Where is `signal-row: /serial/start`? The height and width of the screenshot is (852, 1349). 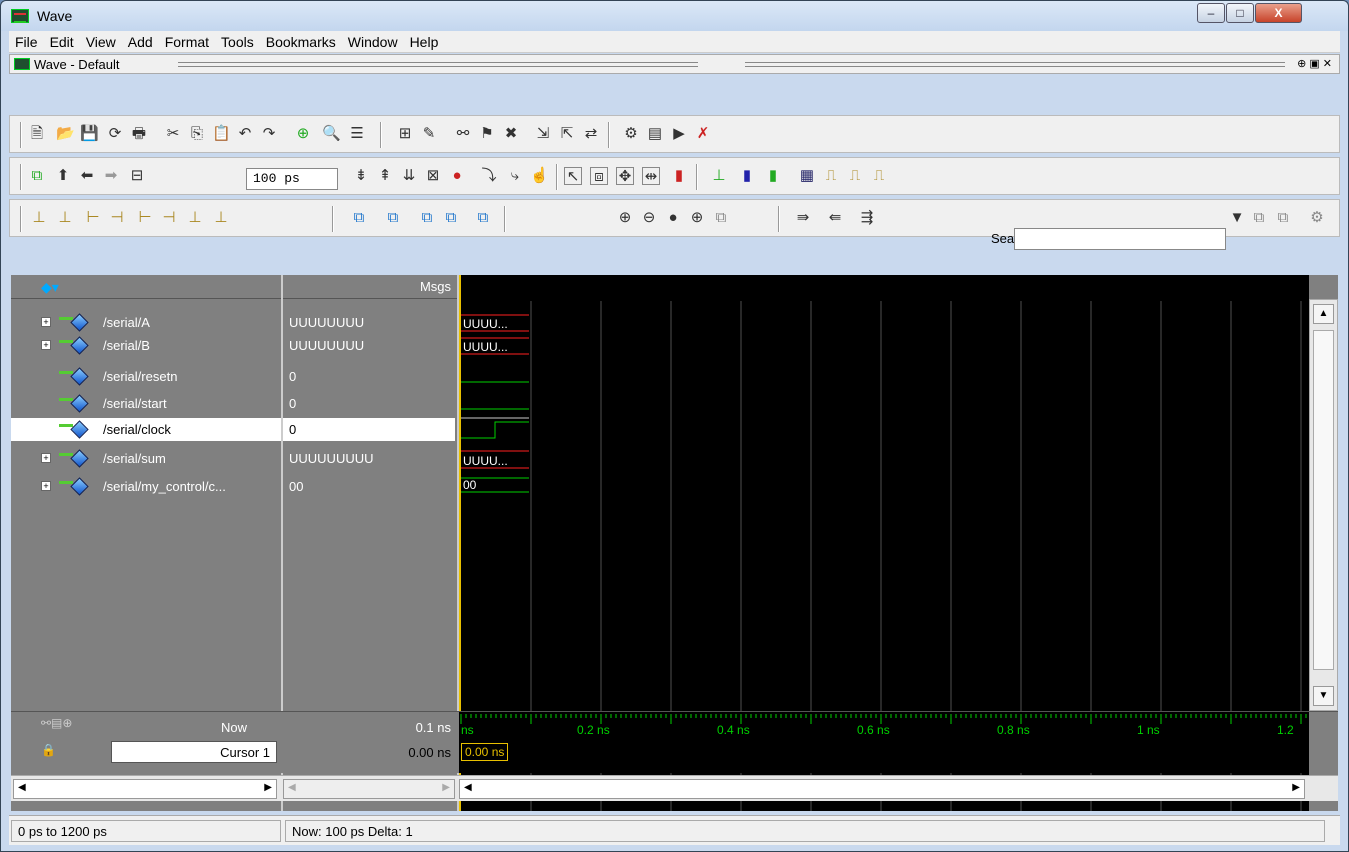 signal-row: /serial/start is located at coordinates (146, 403).